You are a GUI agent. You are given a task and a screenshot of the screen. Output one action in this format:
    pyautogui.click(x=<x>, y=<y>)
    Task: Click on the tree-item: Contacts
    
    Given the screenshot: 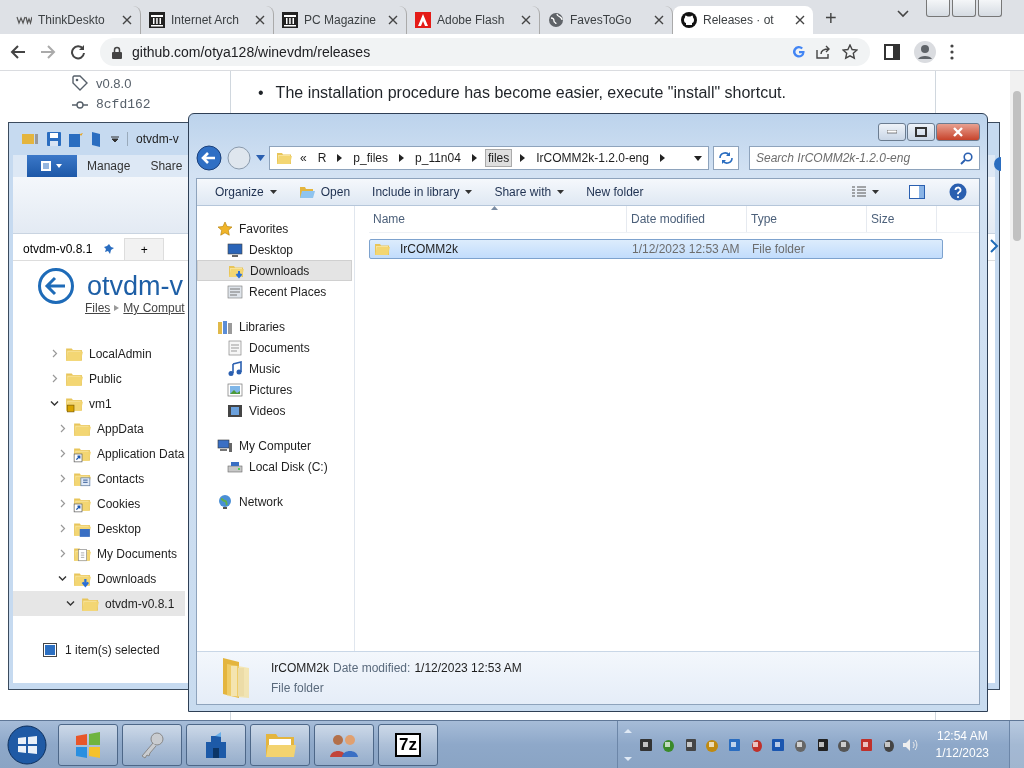 What is the action you would take?
    pyautogui.click(x=99, y=478)
    